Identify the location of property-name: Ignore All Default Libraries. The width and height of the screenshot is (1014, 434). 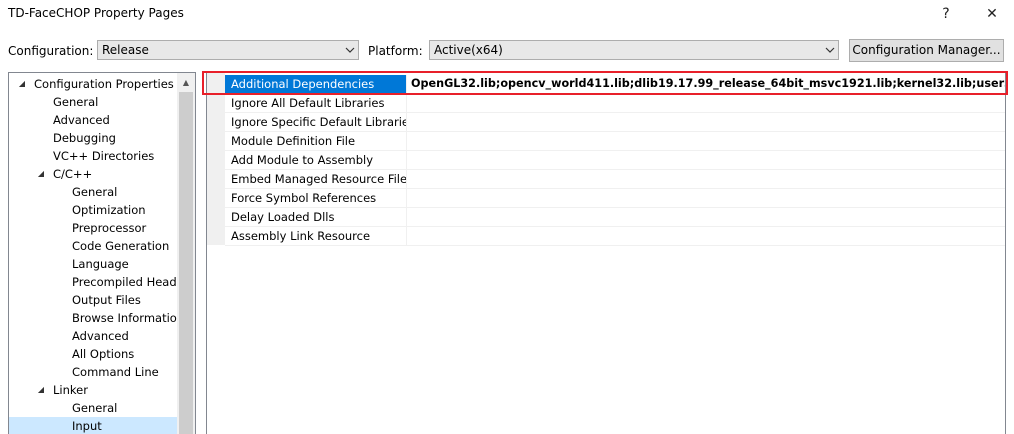
(316, 103).